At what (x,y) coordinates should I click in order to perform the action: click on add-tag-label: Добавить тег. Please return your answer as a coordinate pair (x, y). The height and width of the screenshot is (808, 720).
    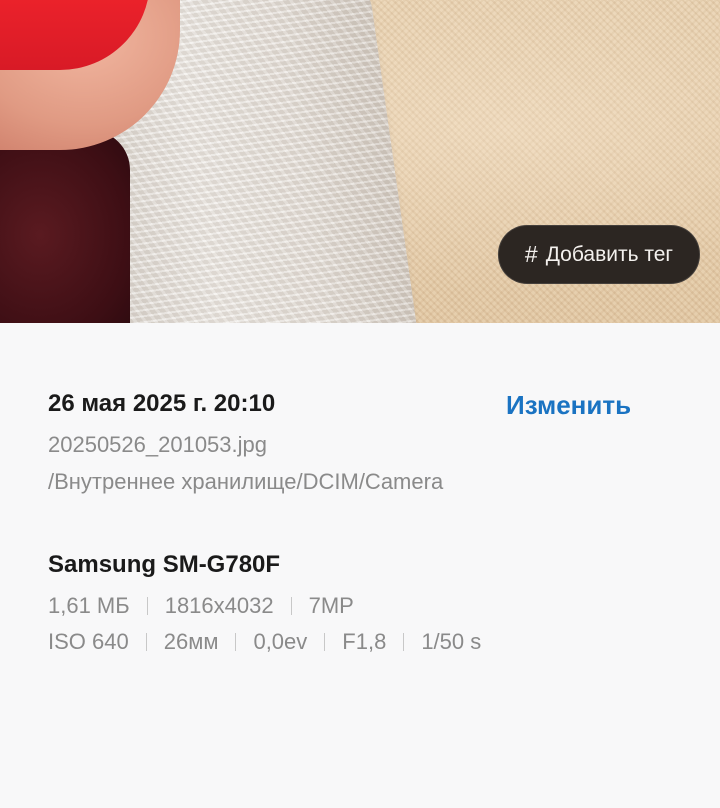
    Looking at the image, I should click on (609, 254).